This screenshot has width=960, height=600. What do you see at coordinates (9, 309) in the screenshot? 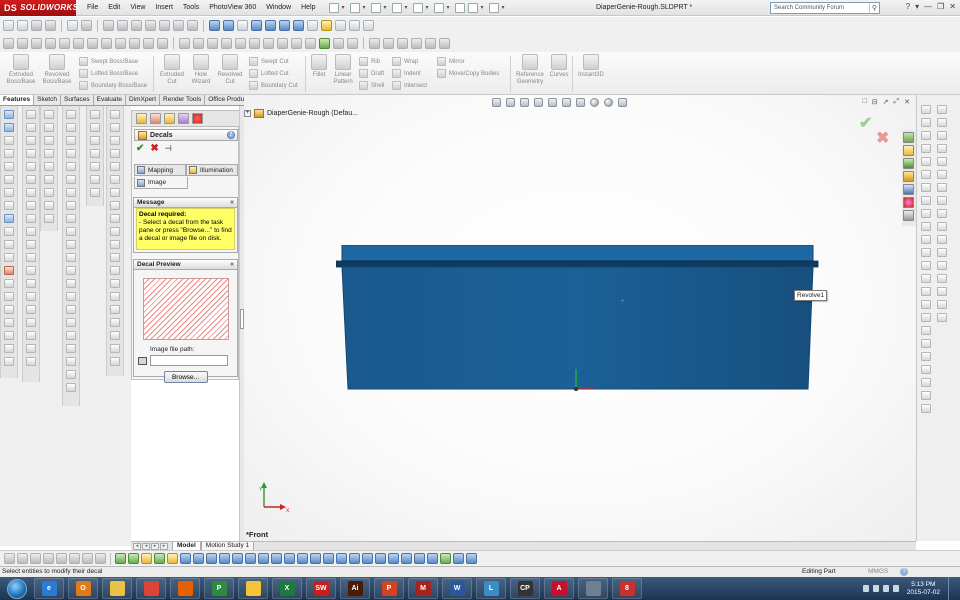
I see `coord-sys-tool-icon` at bounding box center [9, 309].